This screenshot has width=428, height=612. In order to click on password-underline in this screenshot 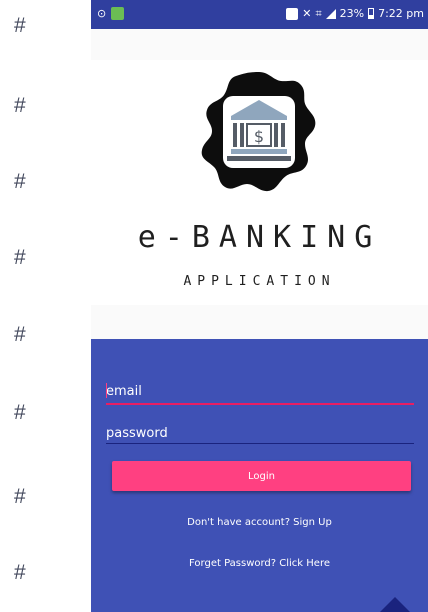, I will do `click(260, 443)`.